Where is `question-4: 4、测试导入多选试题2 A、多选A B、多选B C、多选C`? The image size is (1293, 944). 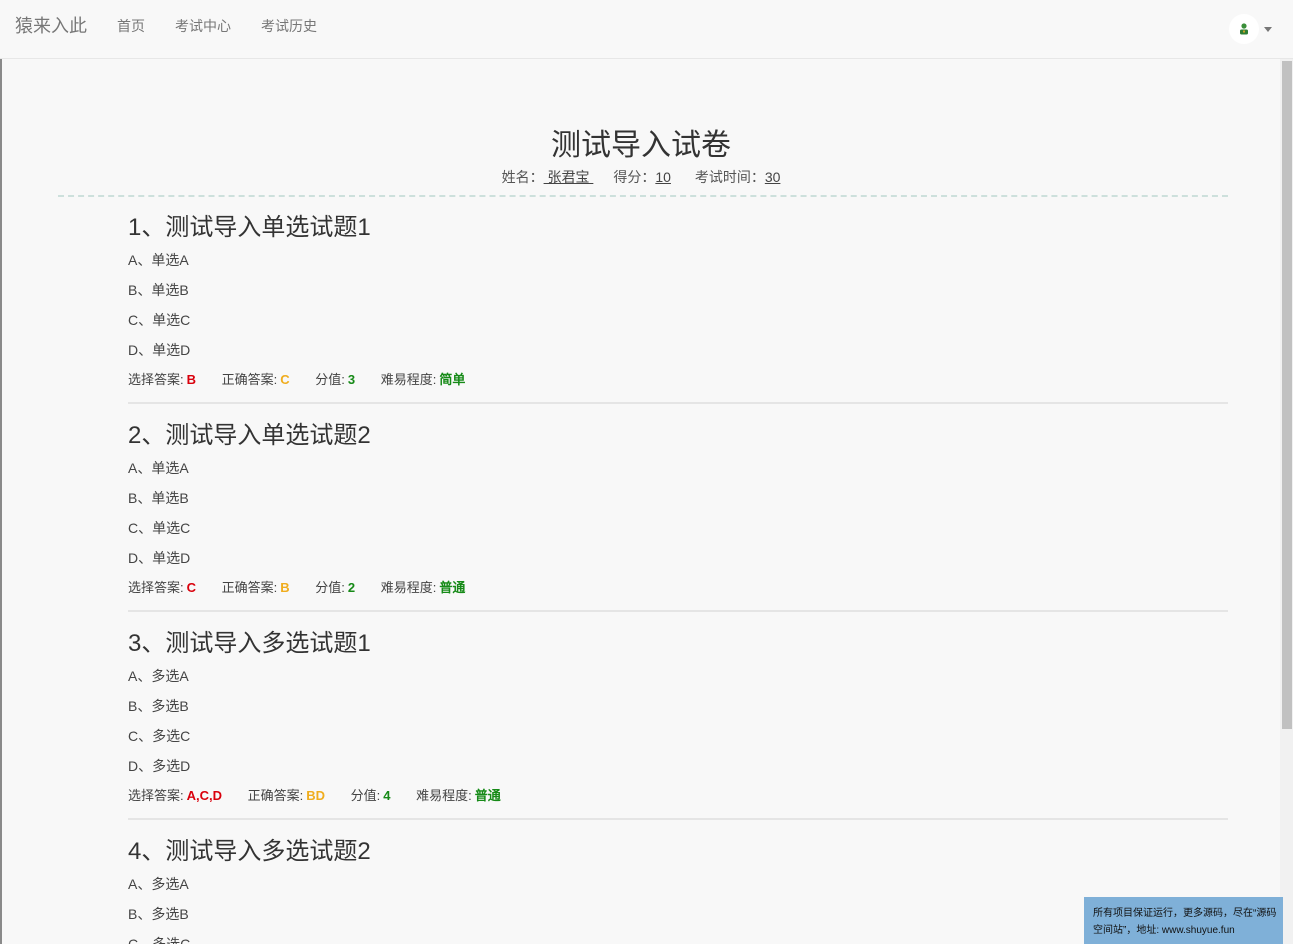
question-4: 4、测试导入多选试题2 A、多选A B、多选B C、多选C is located at coordinates (678, 890).